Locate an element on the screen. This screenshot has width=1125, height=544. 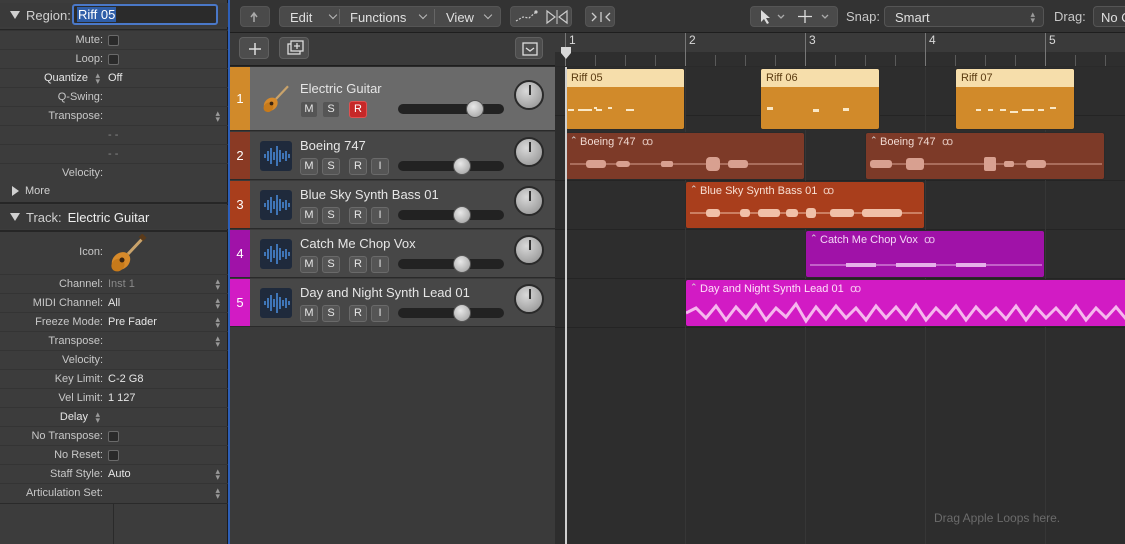
track-param-row: Vel Limit: 1 127 is located at coordinates (114, 397).